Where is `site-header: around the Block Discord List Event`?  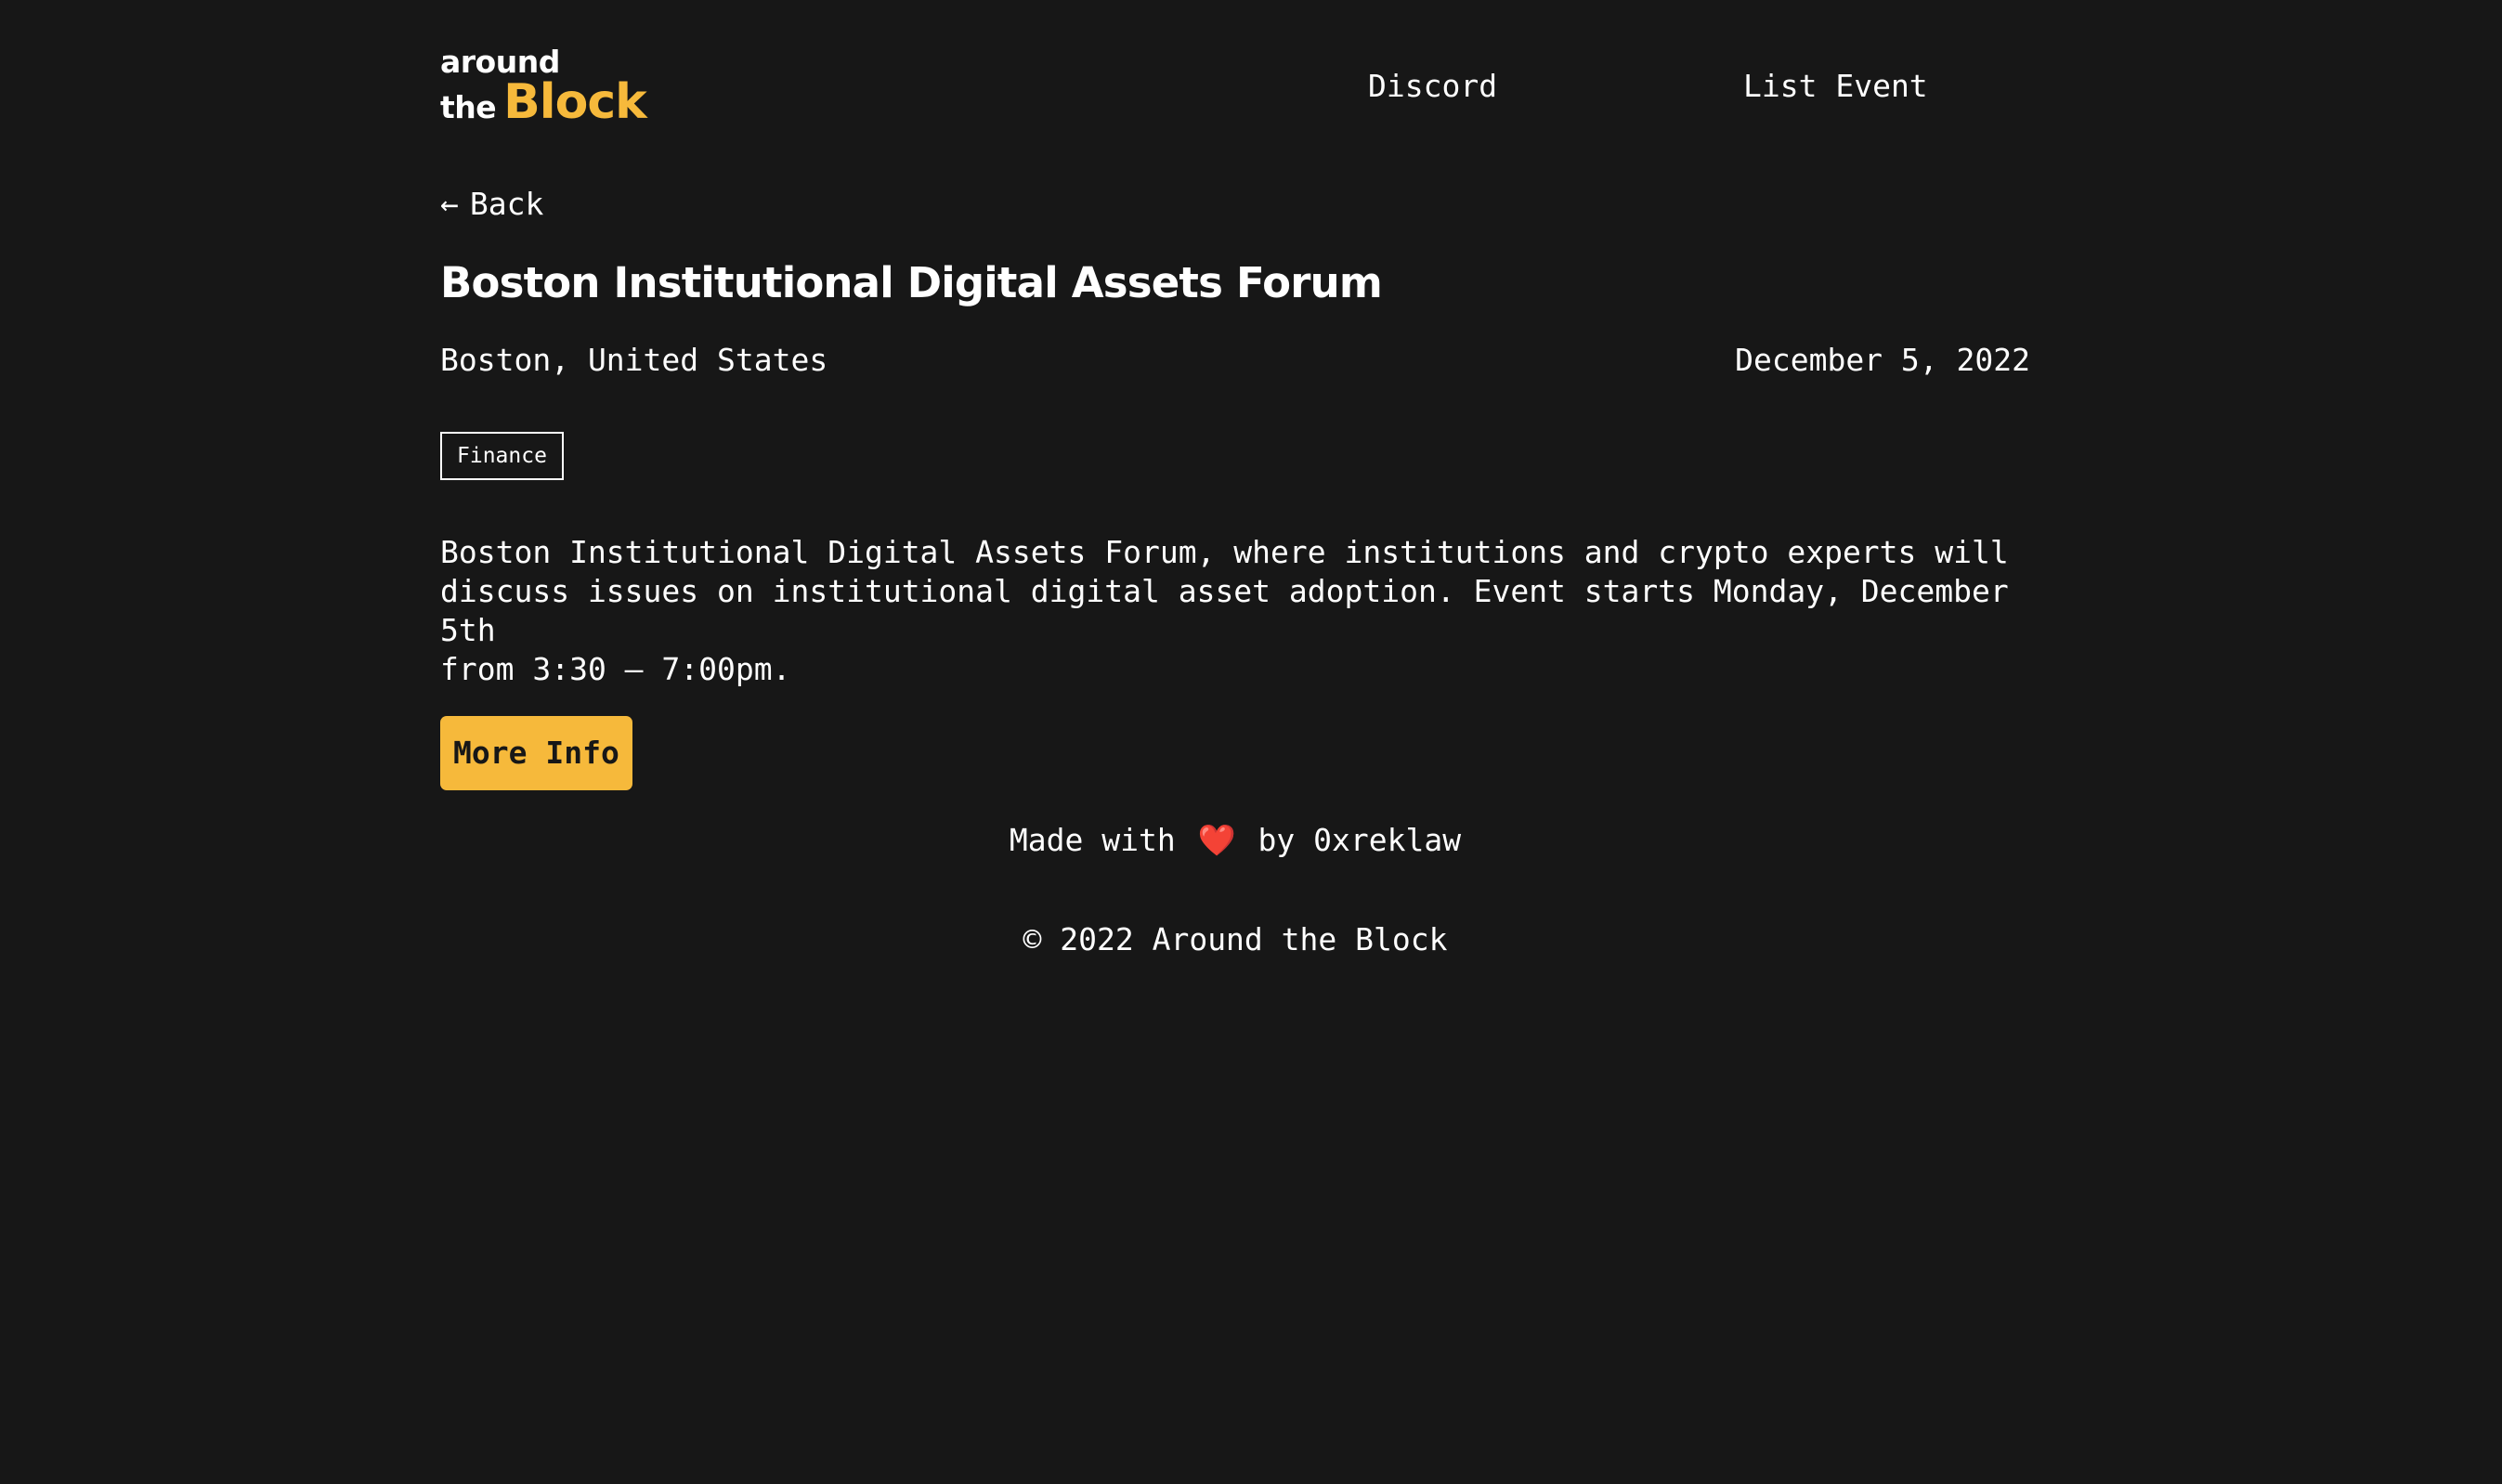
site-header: around the Block Discord List Event is located at coordinates (1235, 79).